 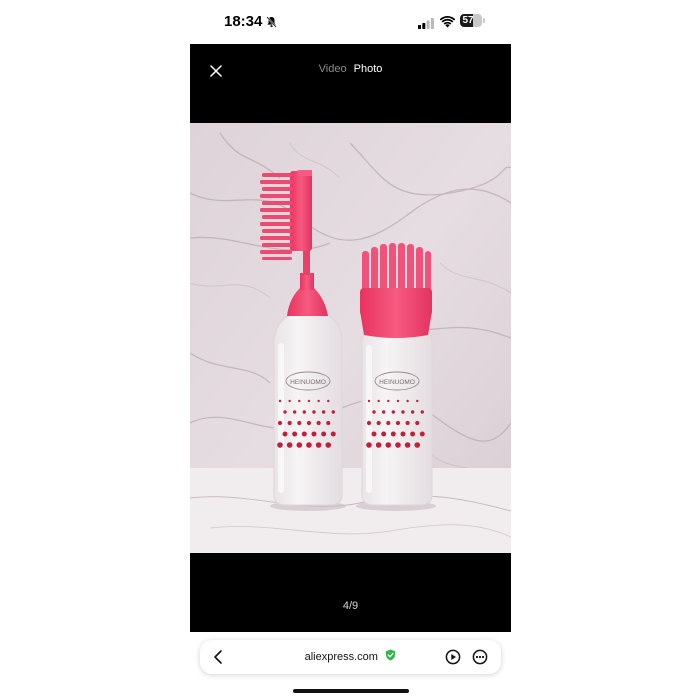 What do you see at coordinates (468, 20) in the screenshot?
I see `battery-level: 57` at bounding box center [468, 20].